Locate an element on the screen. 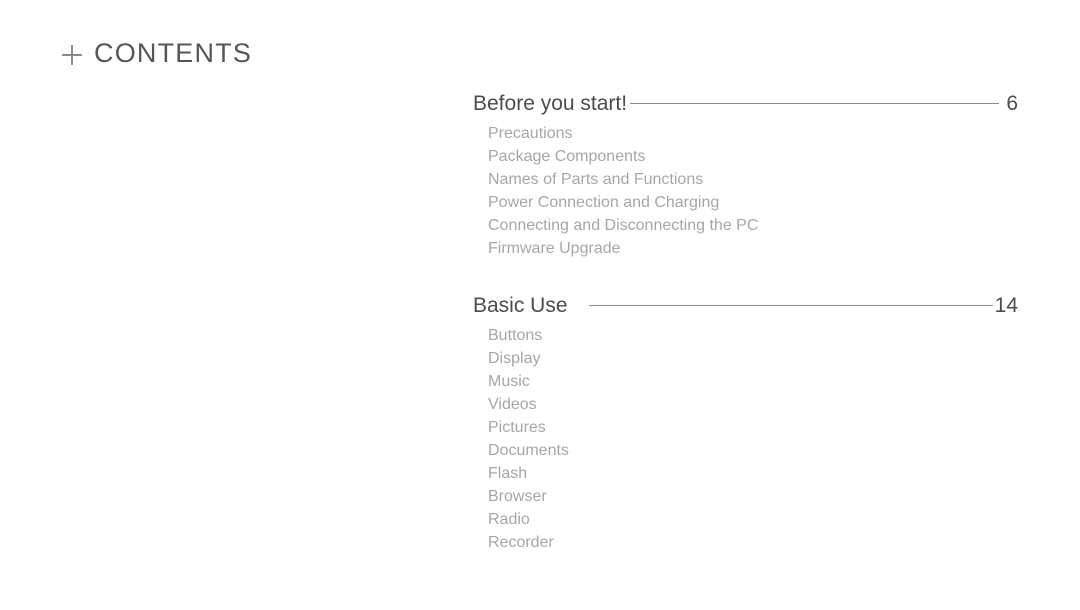 This screenshot has height=610, width=1080. toc-section-page-number: 14 is located at coordinates (1006, 305).